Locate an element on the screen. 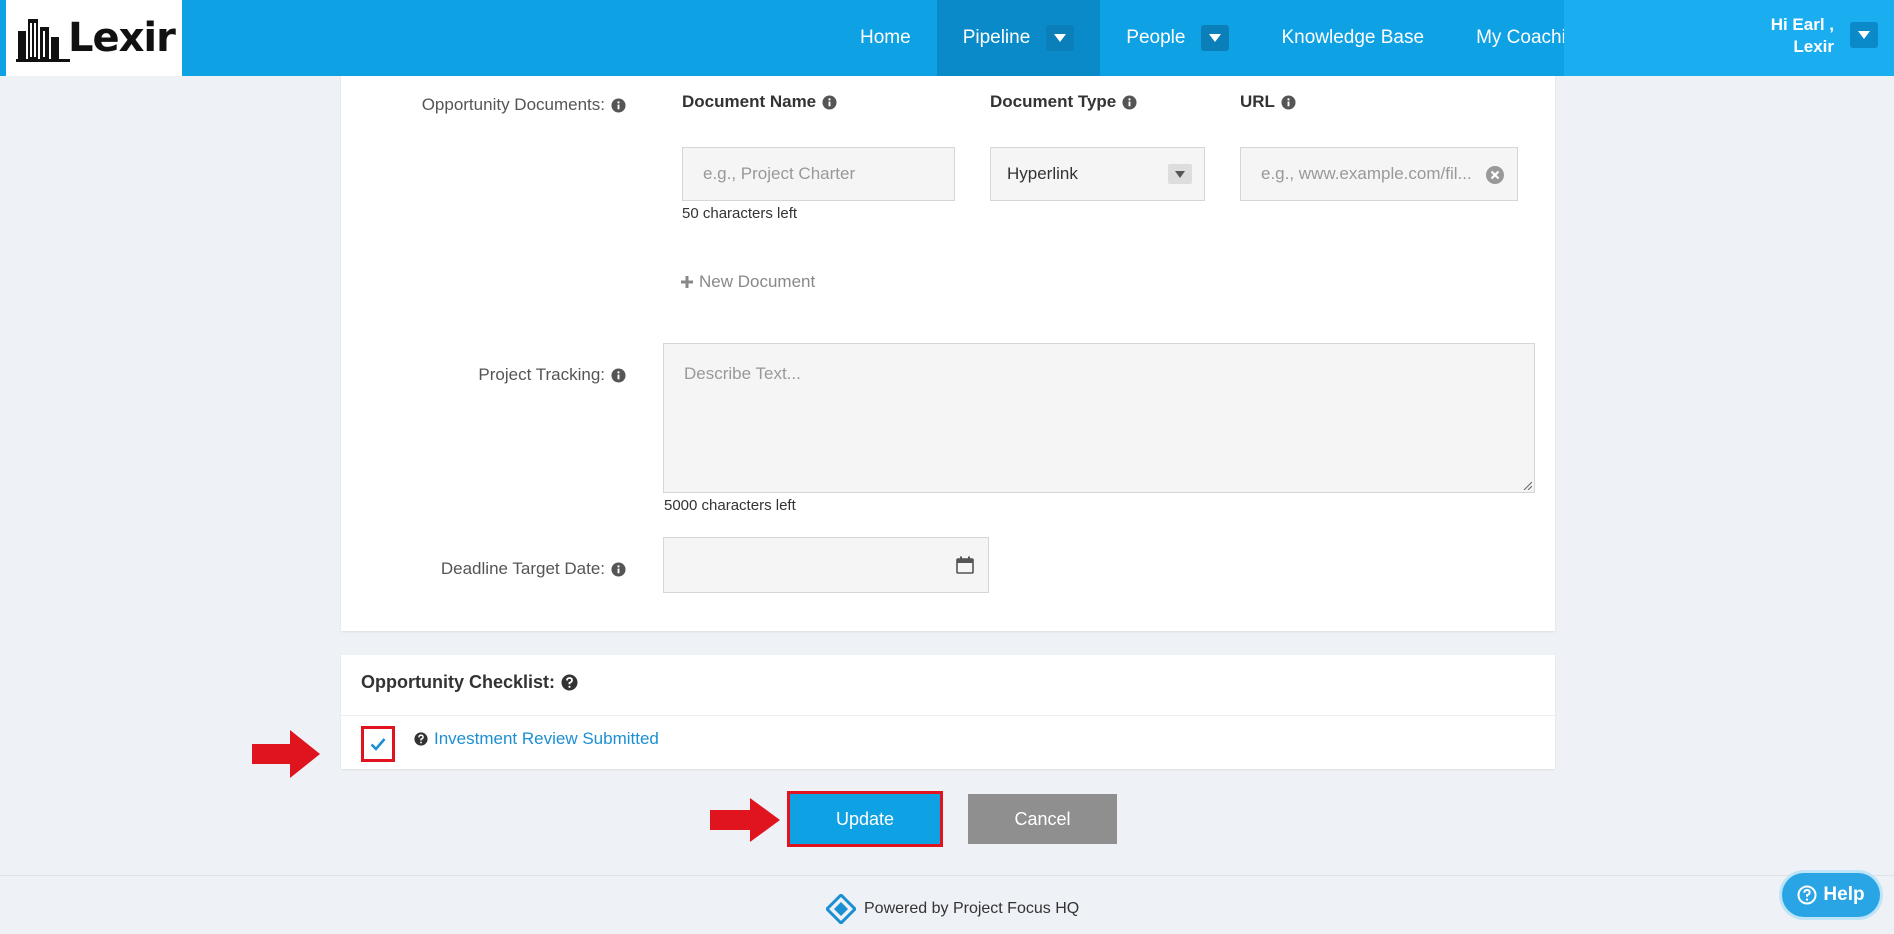 This screenshot has width=1894, height=934. deadline-date-input is located at coordinates (826, 565).